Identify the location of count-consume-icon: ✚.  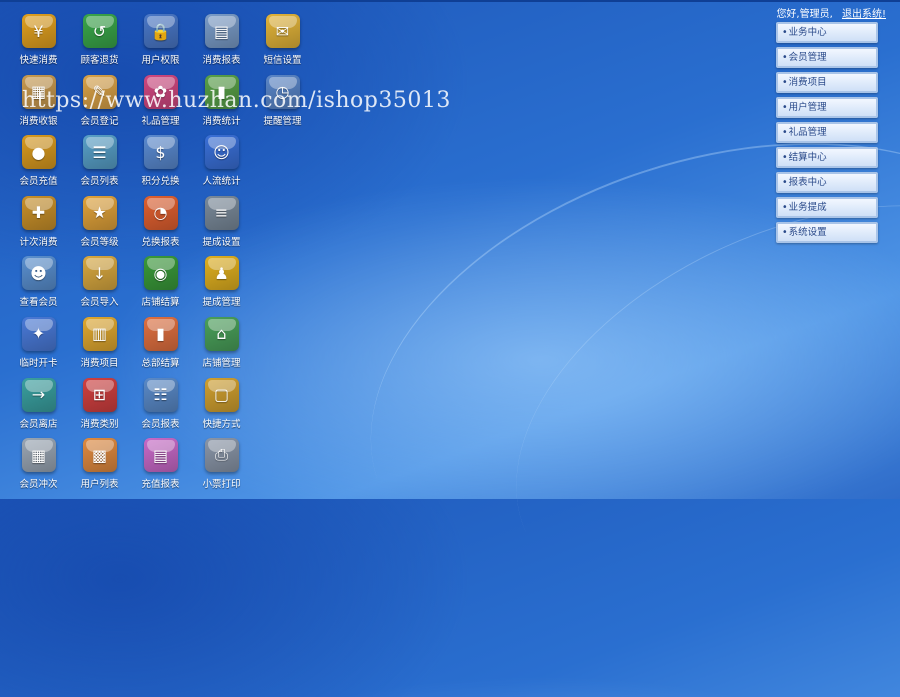
(38, 212).